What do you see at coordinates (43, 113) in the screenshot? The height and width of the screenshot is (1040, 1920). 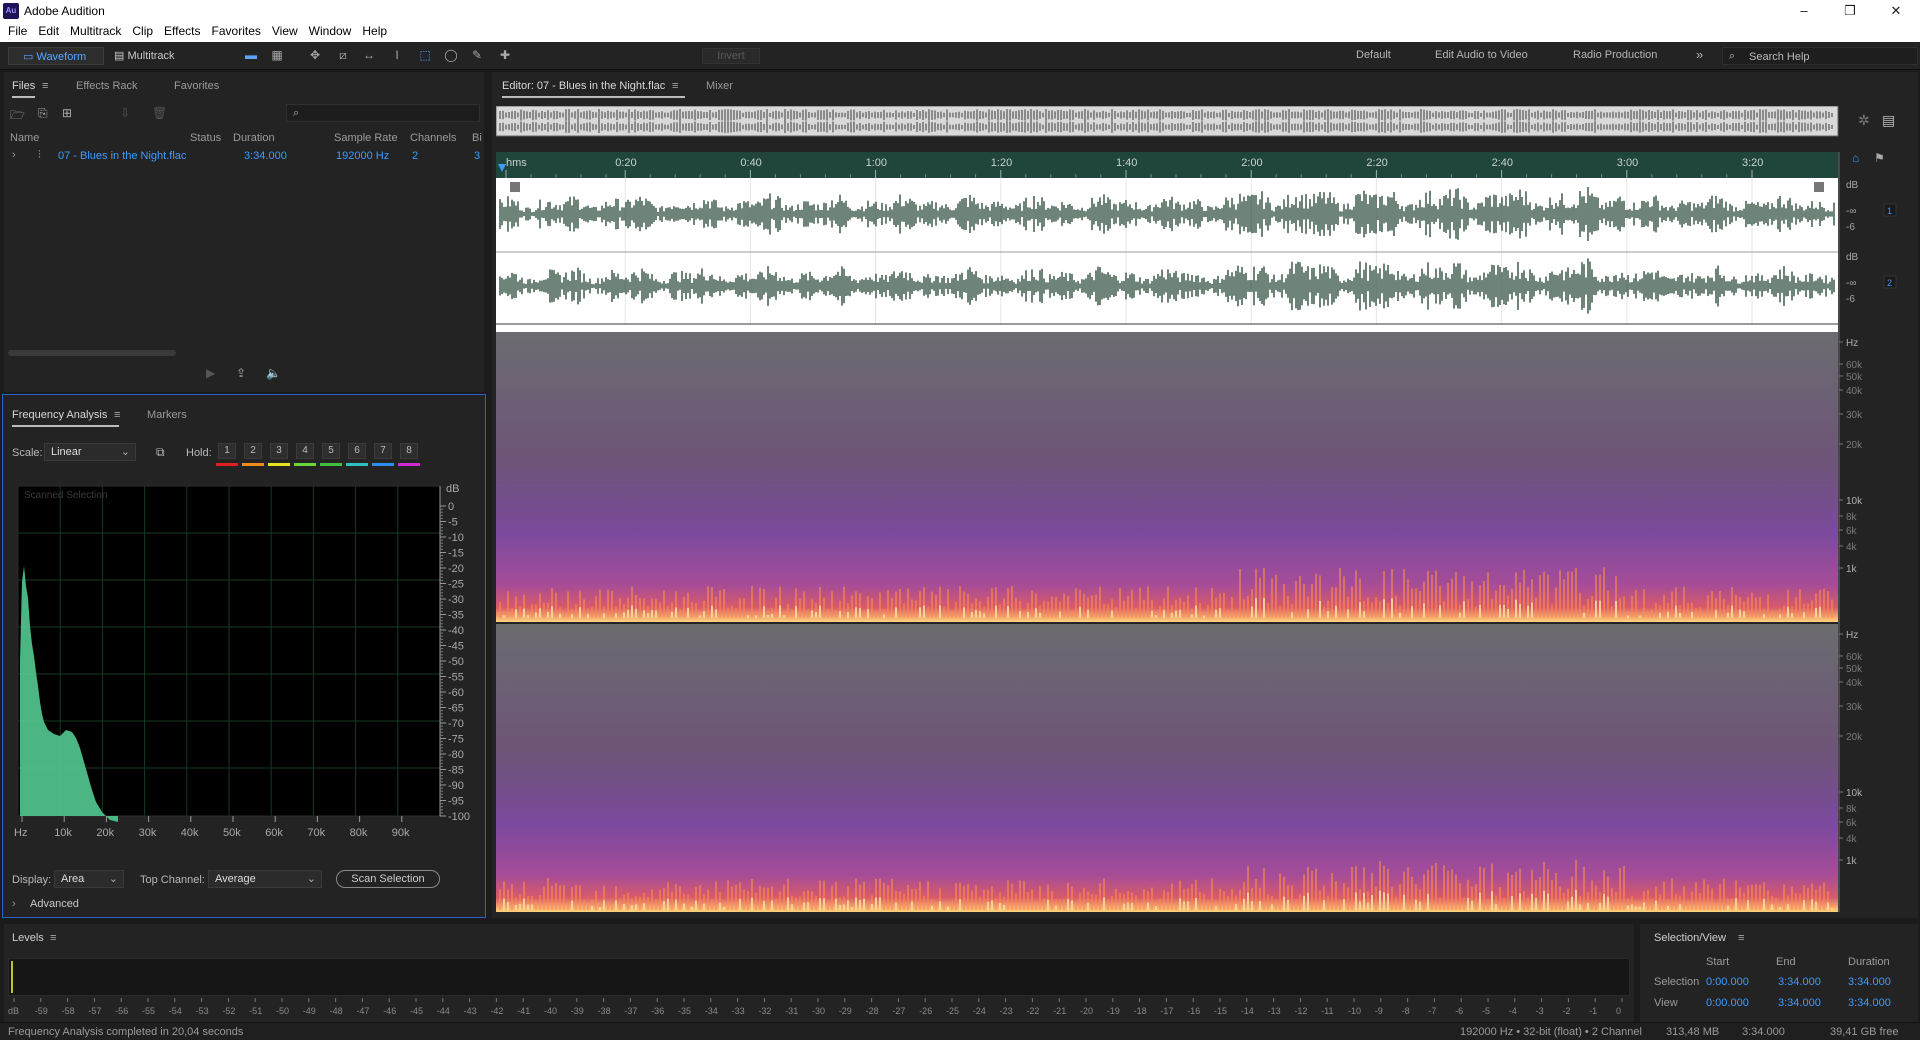 I see `import-file-icon: ⎘` at bounding box center [43, 113].